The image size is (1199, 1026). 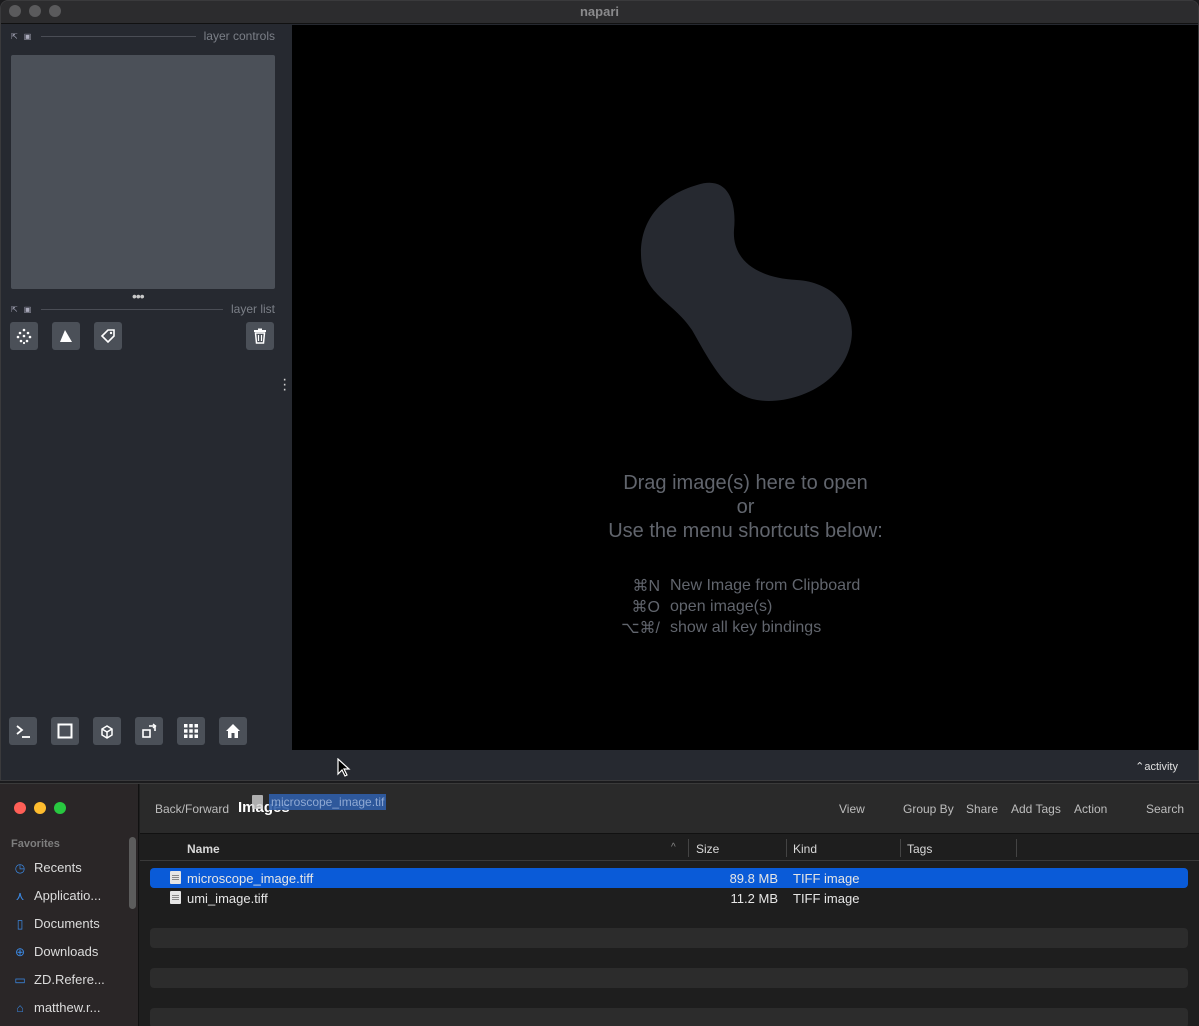 What do you see at coordinates (1036, 809) in the screenshot?
I see `add-tags-button: Add Tags` at bounding box center [1036, 809].